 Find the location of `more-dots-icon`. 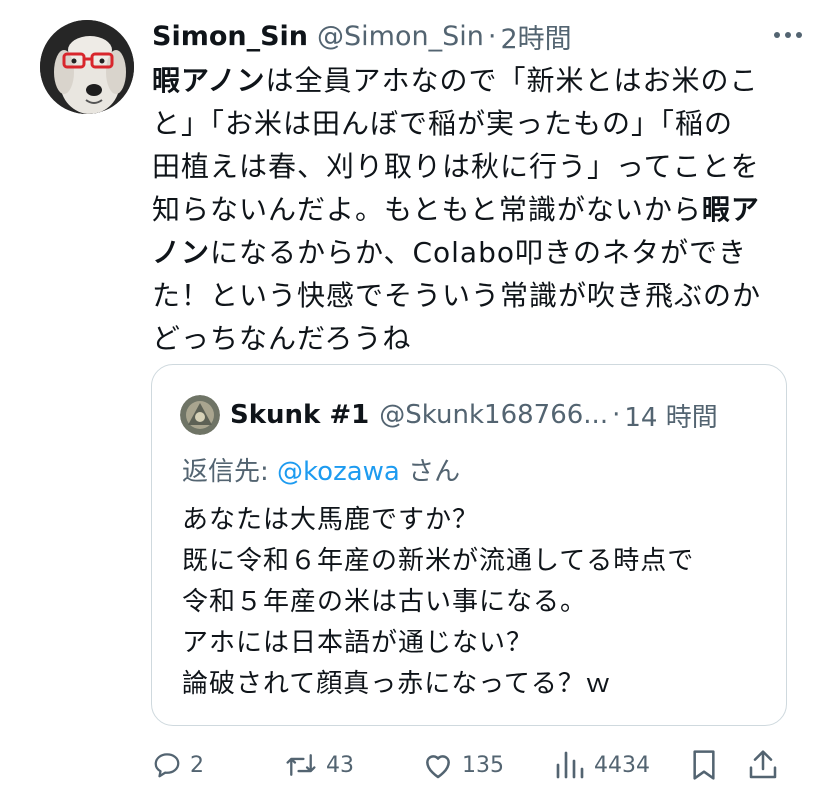

more-dots-icon is located at coordinates (788, 35).